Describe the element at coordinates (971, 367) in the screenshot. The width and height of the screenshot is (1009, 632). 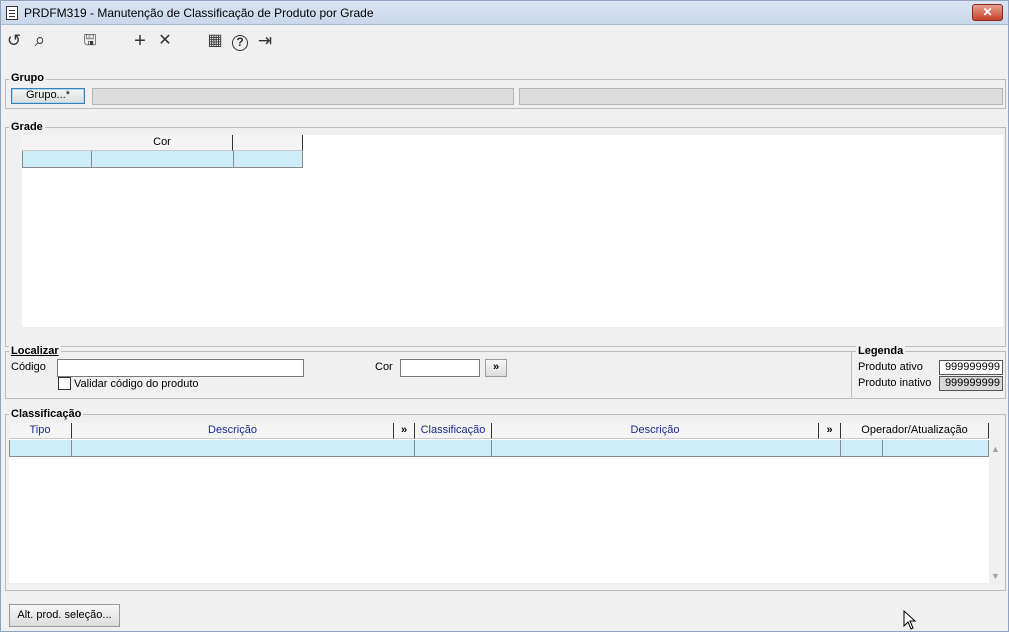
I see `produto-ativo-sample: 999999999` at that location.